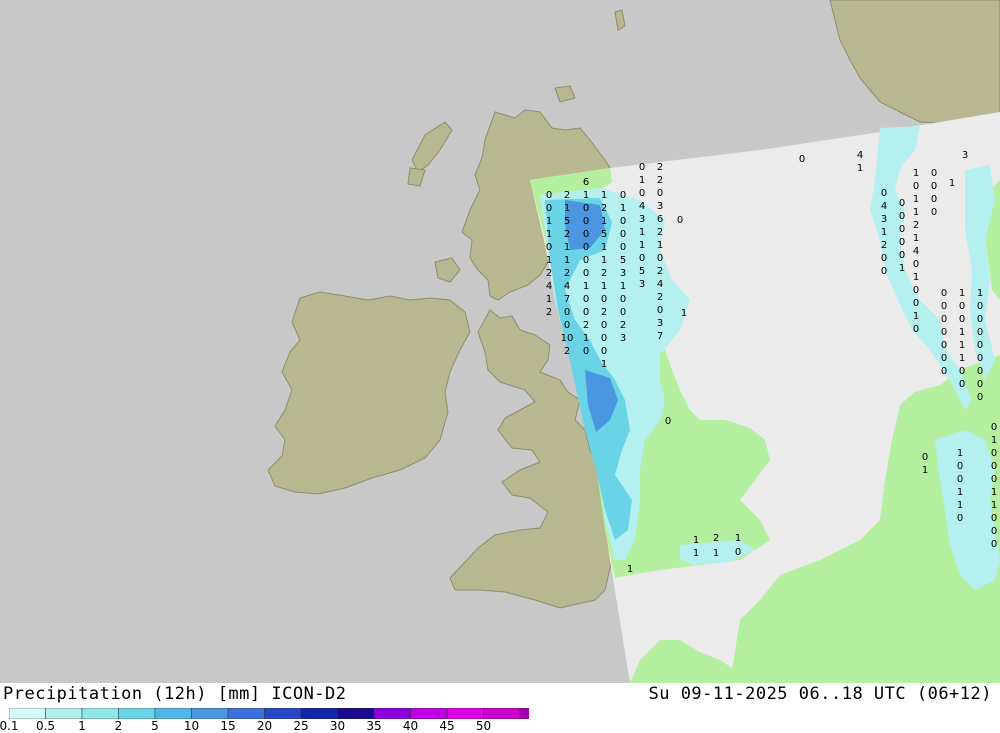  Describe the element at coordinates (820, 694) in the screenshot. I see `valid-time: Su 09-11-2025 06..18 UTC (06+12)` at that location.